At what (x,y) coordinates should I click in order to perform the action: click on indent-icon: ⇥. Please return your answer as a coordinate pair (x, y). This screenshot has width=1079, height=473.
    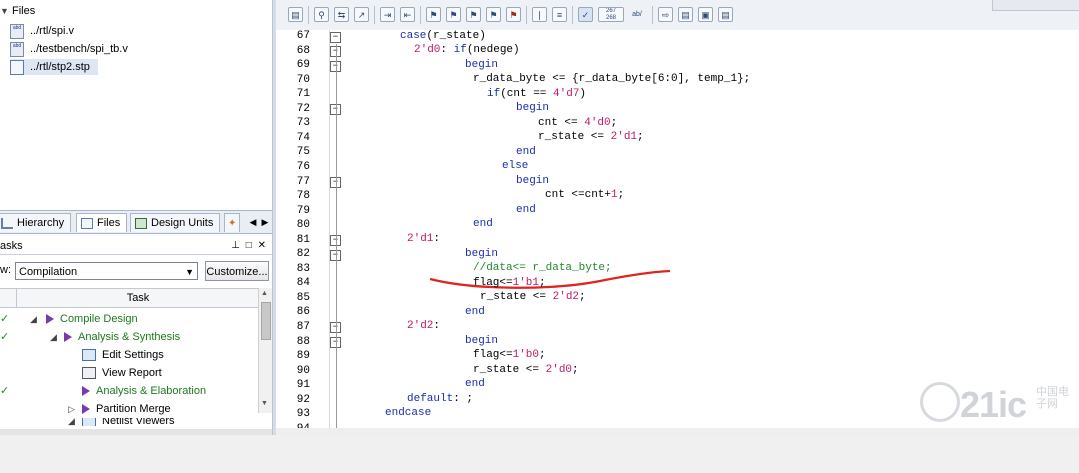
    Looking at the image, I should click on (387, 14).